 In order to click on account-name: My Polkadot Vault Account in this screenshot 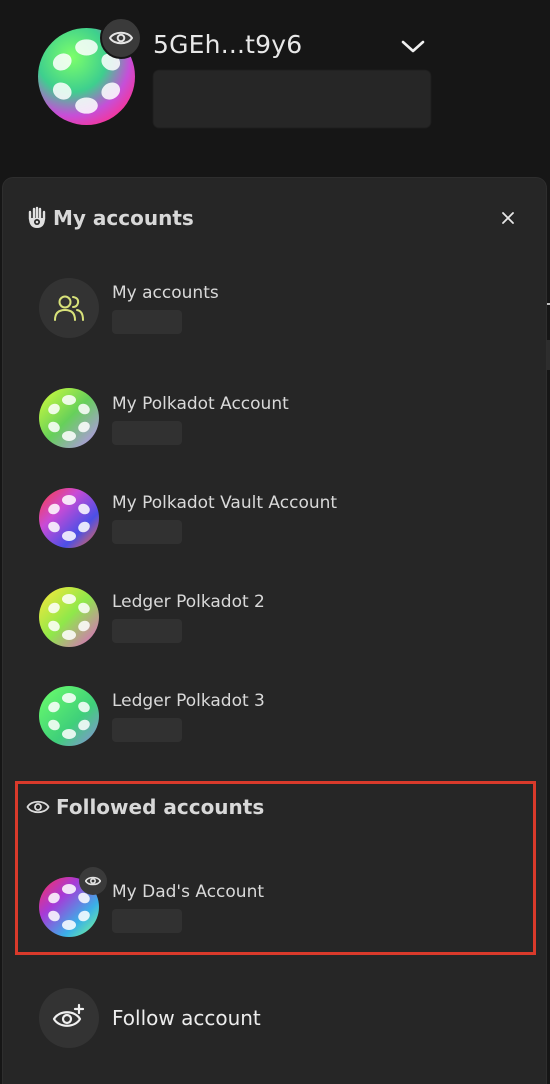, I will do `click(225, 503)`.